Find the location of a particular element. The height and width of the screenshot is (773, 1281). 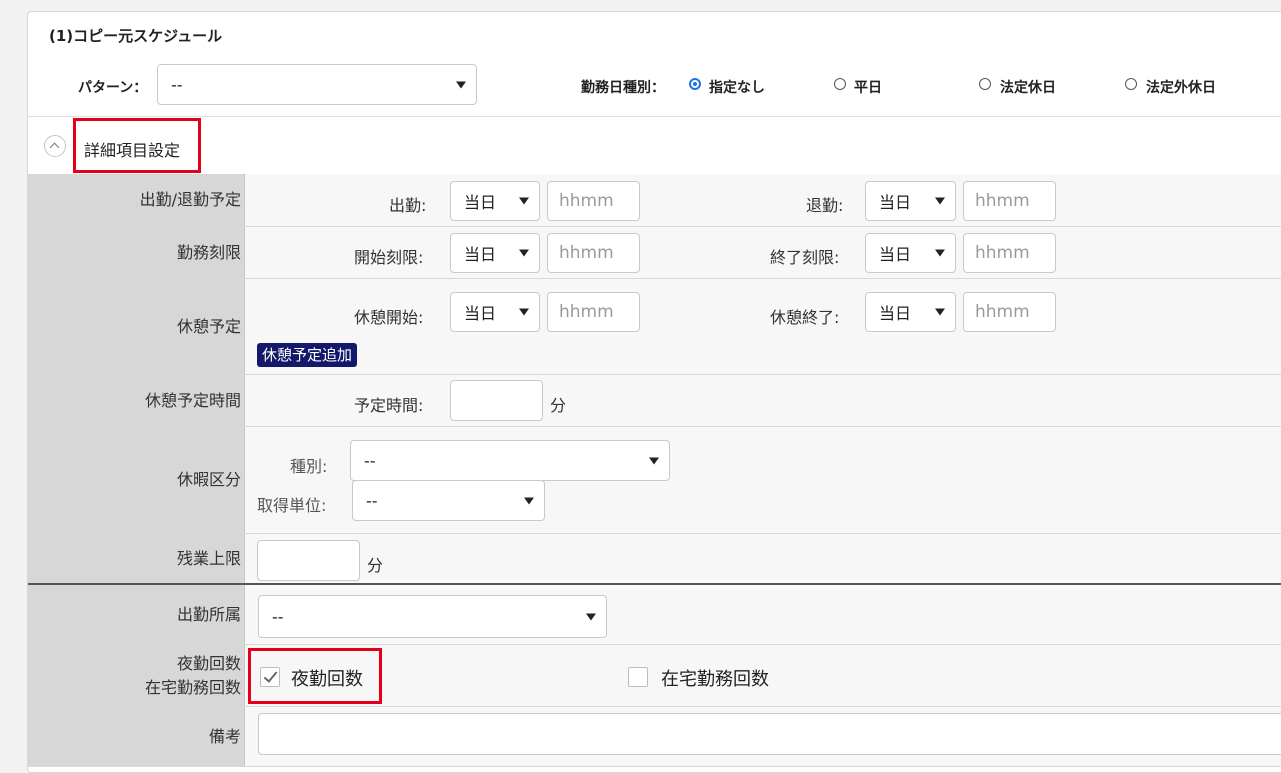

overtime-limit-input is located at coordinates (308, 560).